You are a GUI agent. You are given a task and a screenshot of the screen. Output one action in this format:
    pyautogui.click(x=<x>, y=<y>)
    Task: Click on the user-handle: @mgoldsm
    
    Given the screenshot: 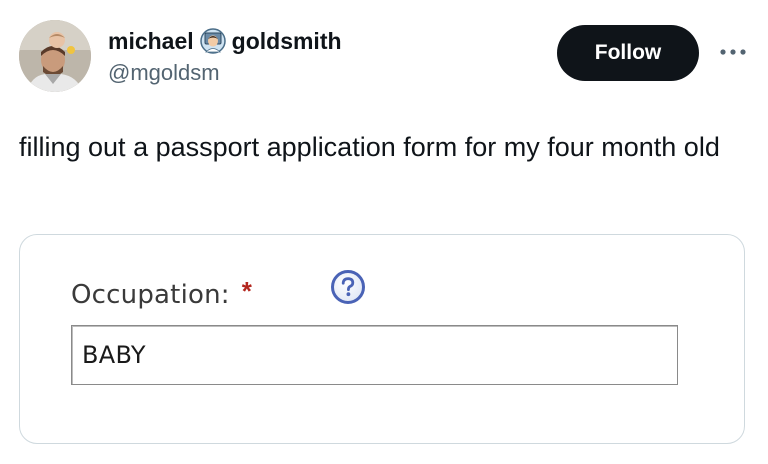 What is the action you would take?
    pyautogui.click(x=164, y=73)
    